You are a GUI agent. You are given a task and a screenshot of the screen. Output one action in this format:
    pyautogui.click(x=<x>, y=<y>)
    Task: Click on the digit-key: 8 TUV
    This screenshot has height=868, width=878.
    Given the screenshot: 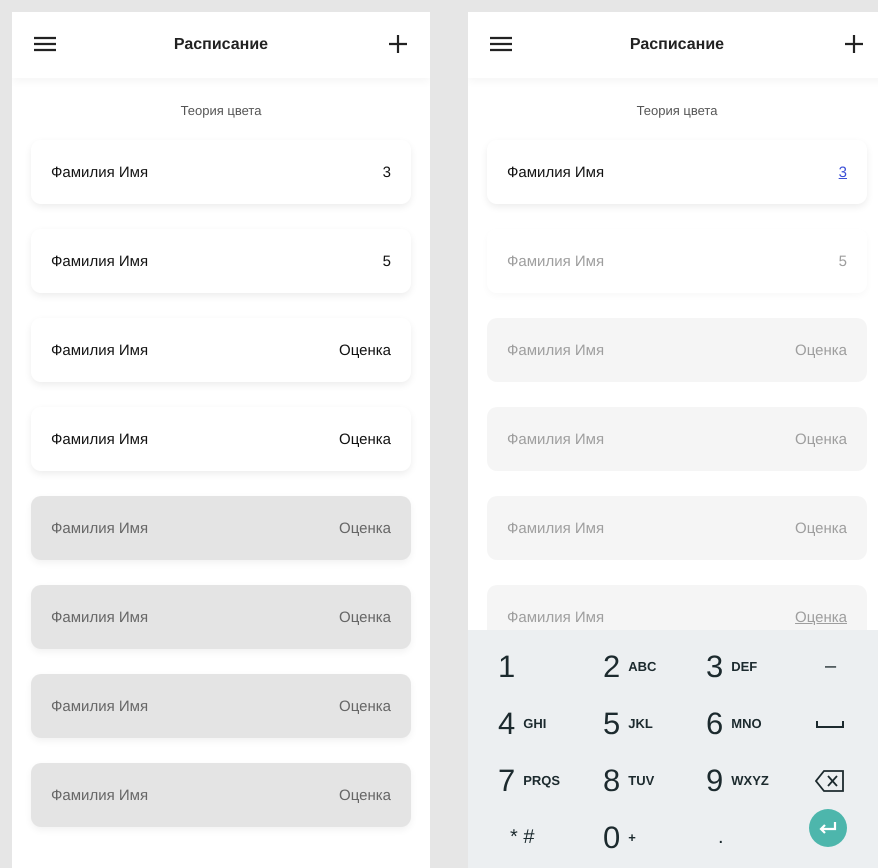 What is the action you would take?
    pyautogui.click(x=628, y=781)
    